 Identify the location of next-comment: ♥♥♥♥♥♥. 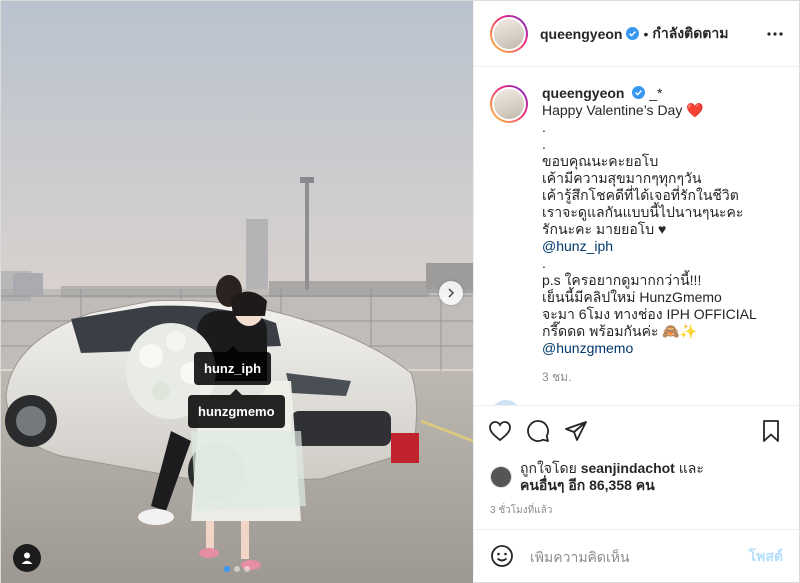
(636, 402).